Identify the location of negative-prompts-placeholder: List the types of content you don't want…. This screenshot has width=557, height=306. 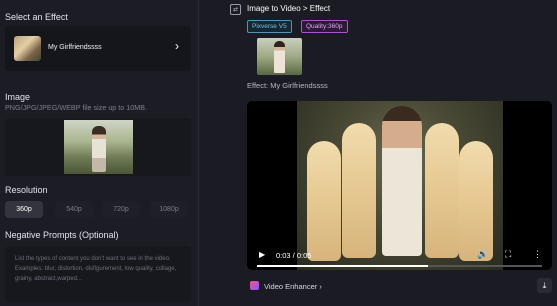
(96, 269).